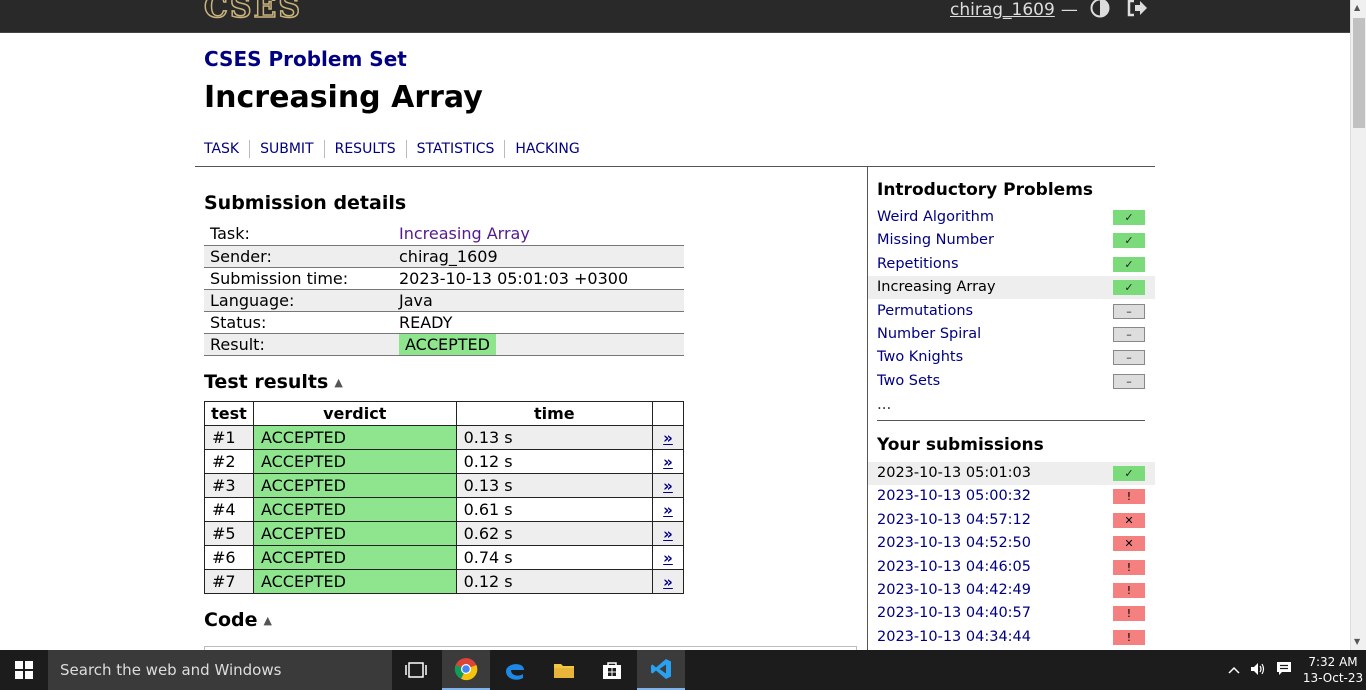 This screenshot has height=690, width=1366. Describe the element at coordinates (456, 149) in the screenshot. I see `nav-statistics: STATISTICS` at that location.